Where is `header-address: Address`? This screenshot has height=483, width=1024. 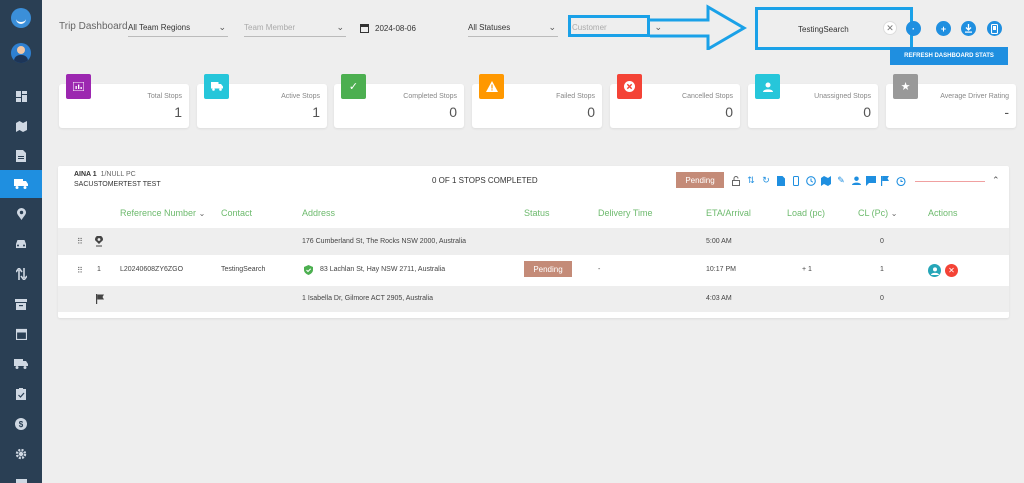 header-address: Address is located at coordinates (319, 213).